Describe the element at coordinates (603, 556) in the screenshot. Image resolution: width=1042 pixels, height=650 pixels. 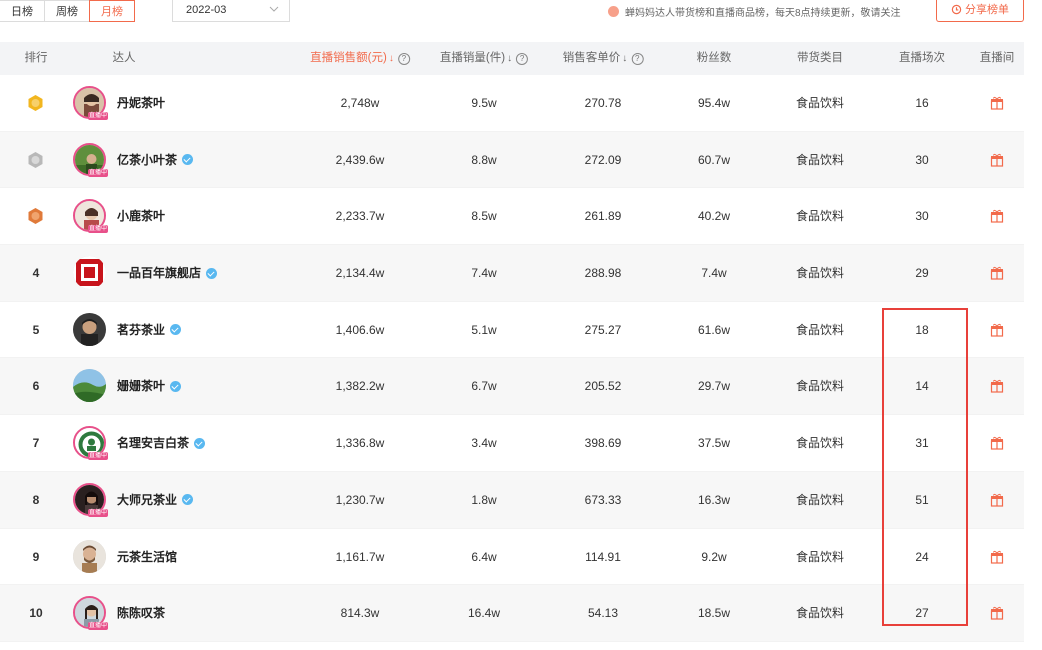
I see `unit-price-value: 114.91` at that location.